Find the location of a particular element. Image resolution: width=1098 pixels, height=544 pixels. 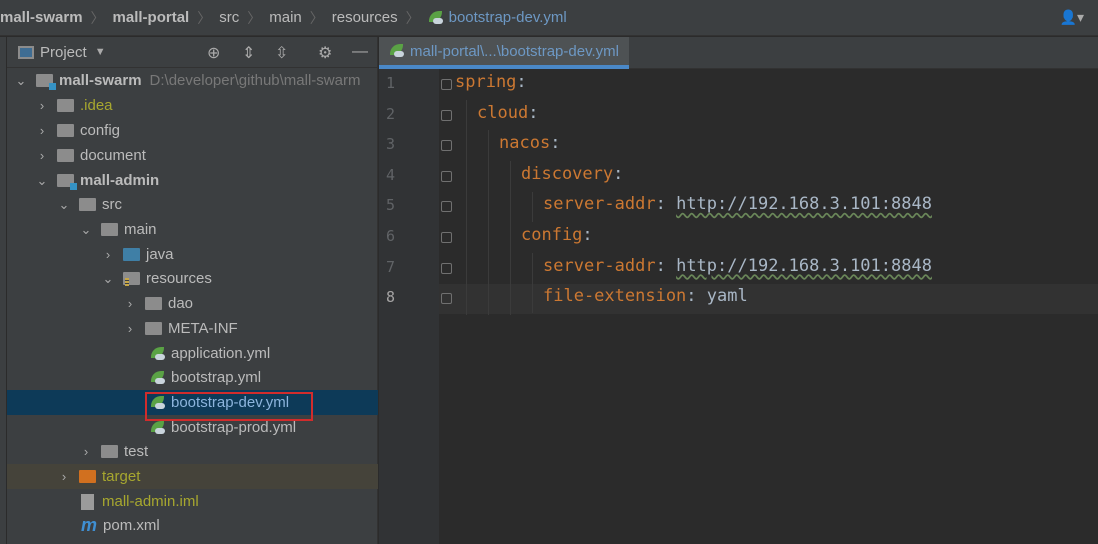

iml-file-icon is located at coordinates (87, 501).